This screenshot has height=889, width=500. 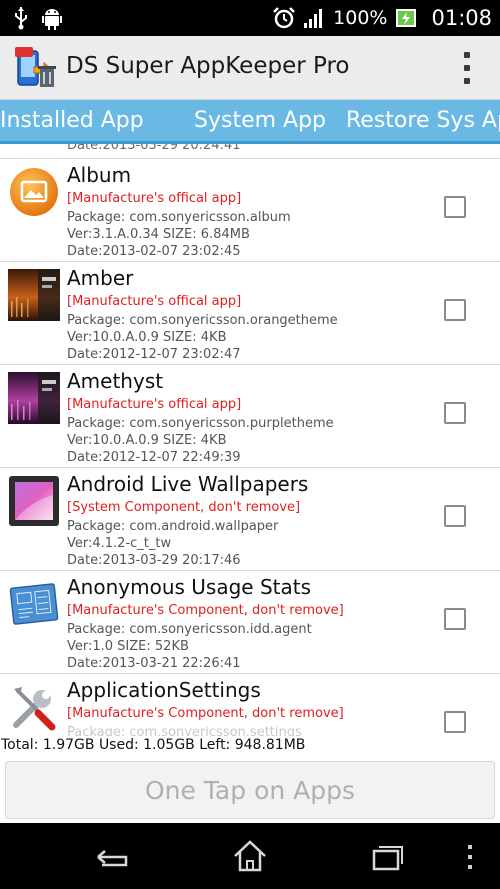 What do you see at coordinates (158, 234) in the screenshot?
I see `app-version: Ver:3.1.A.0.34 SIZE: 6.84MB` at bounding box center [158, 234].